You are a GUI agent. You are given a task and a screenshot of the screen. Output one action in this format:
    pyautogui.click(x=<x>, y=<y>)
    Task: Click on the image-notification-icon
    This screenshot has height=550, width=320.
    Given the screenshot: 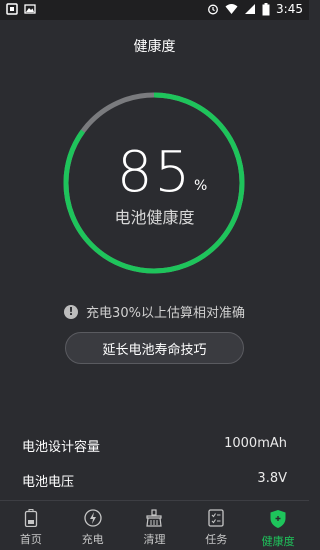 What is the action you would take?
    pyautogui.click(x=30, y=9)
    